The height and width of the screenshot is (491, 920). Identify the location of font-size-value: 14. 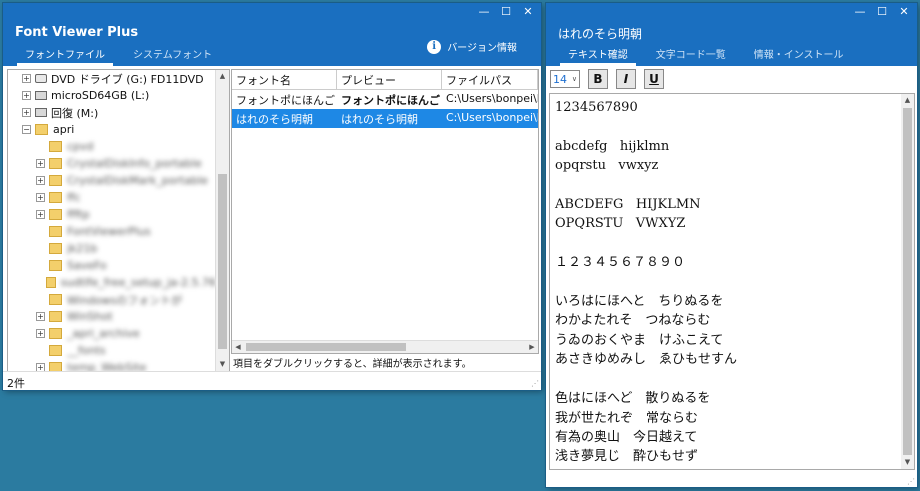
(560, 79).